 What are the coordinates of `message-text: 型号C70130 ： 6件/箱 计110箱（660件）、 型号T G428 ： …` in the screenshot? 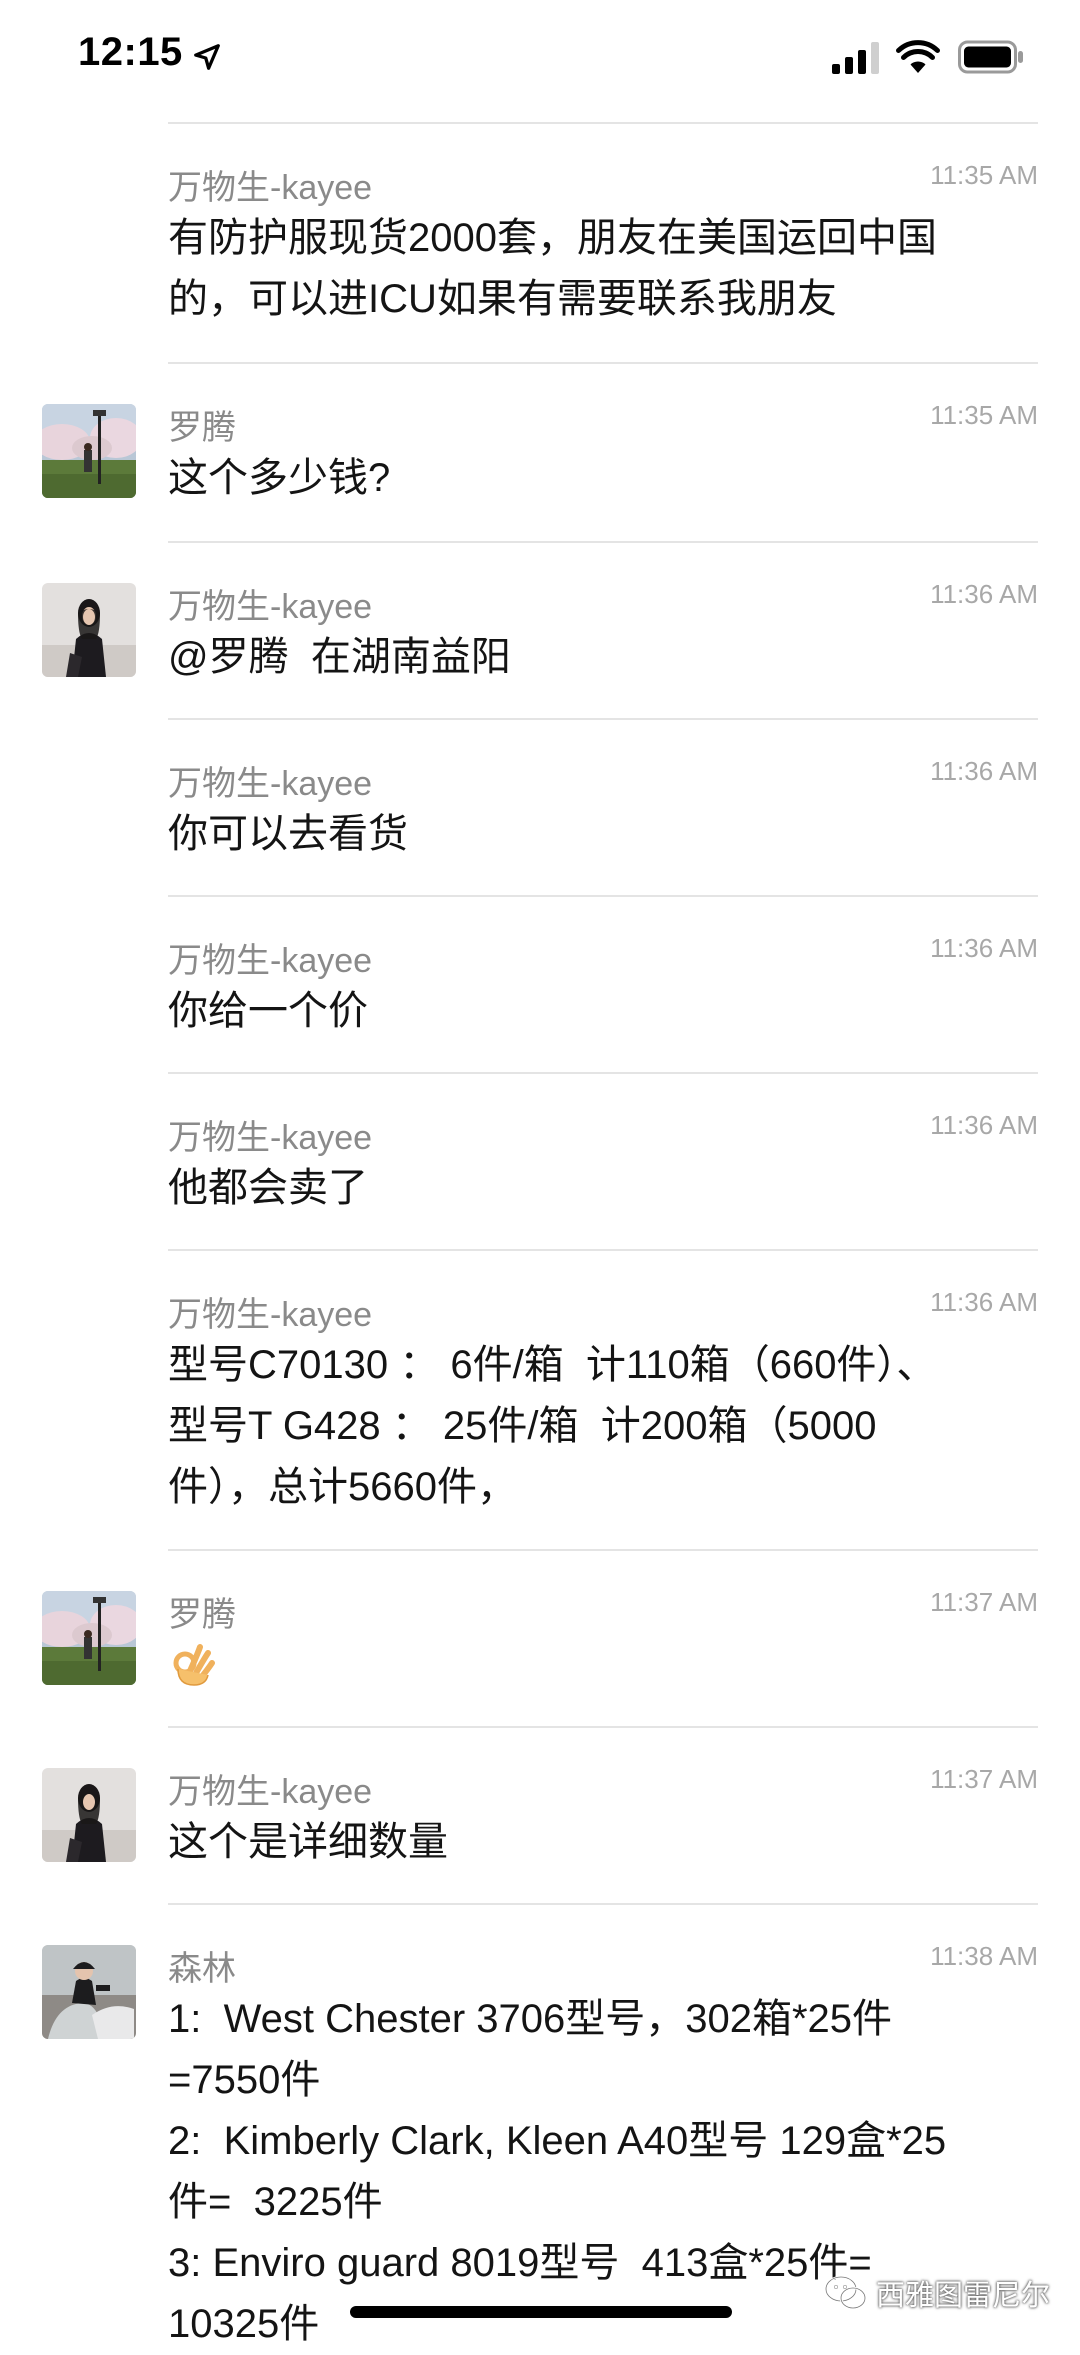 It's located at (552, 1426).